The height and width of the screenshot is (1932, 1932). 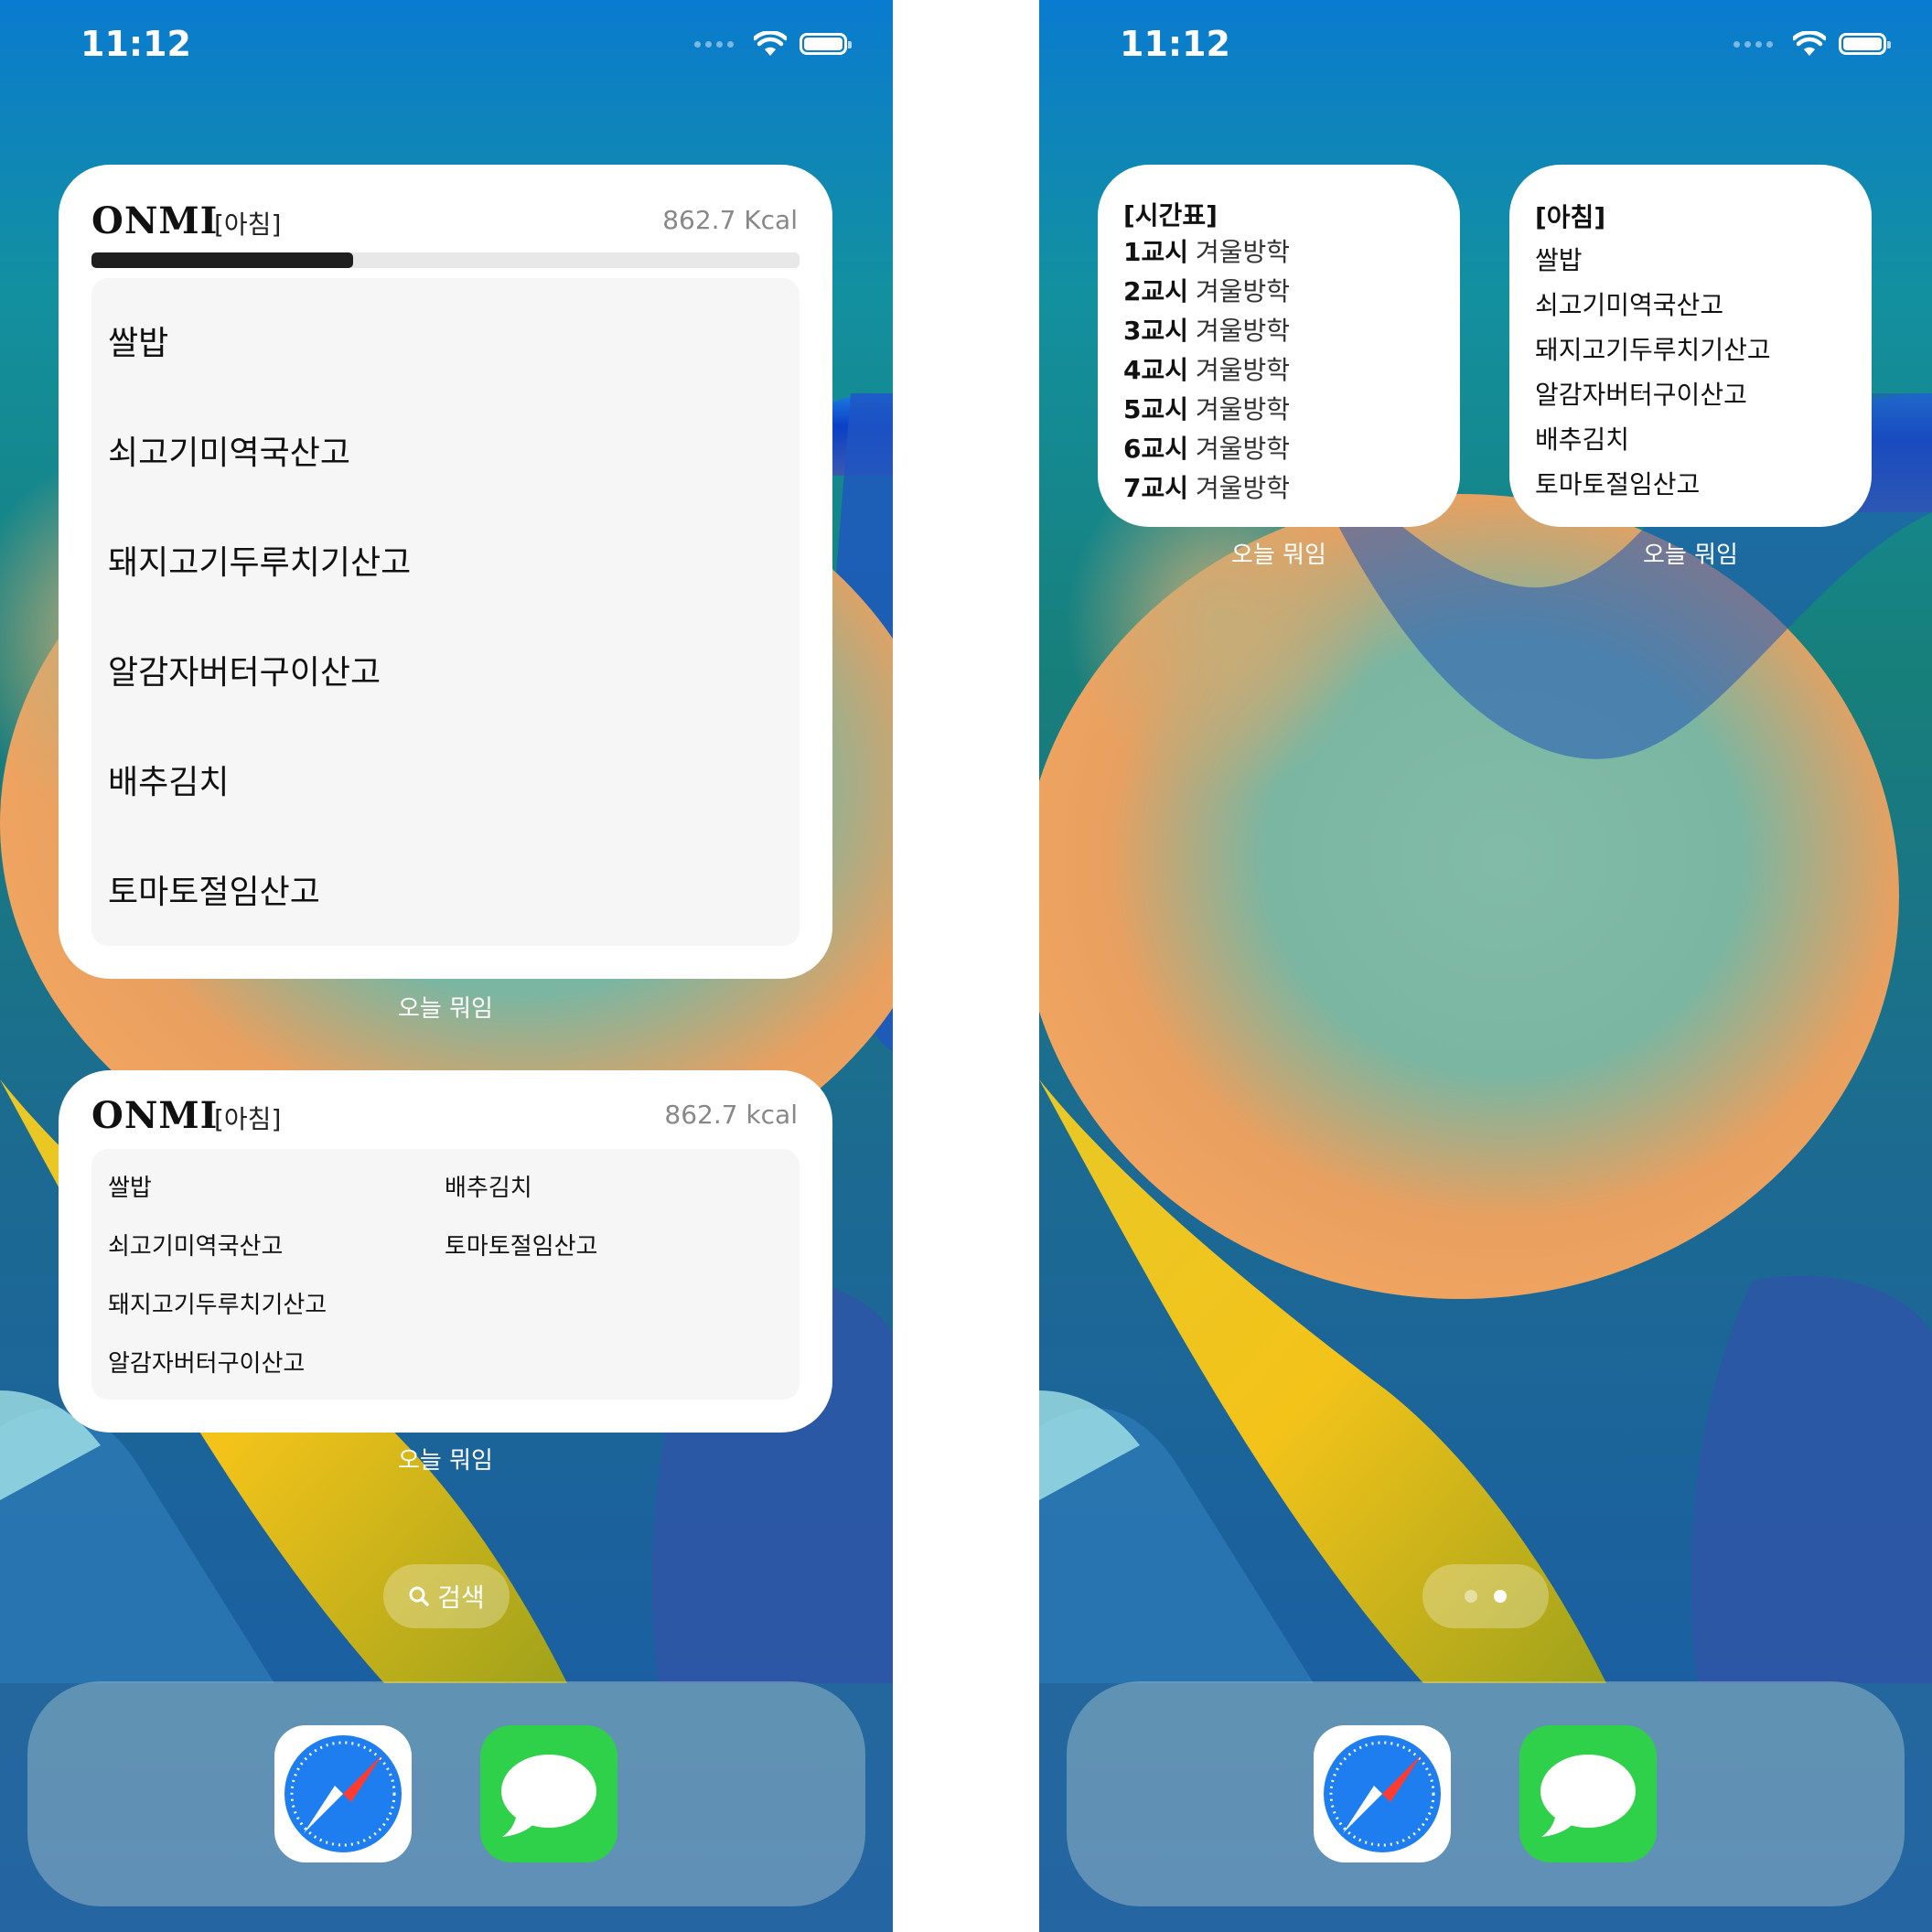 I want to click on period: 1교시, so click(x=1156, y=252).